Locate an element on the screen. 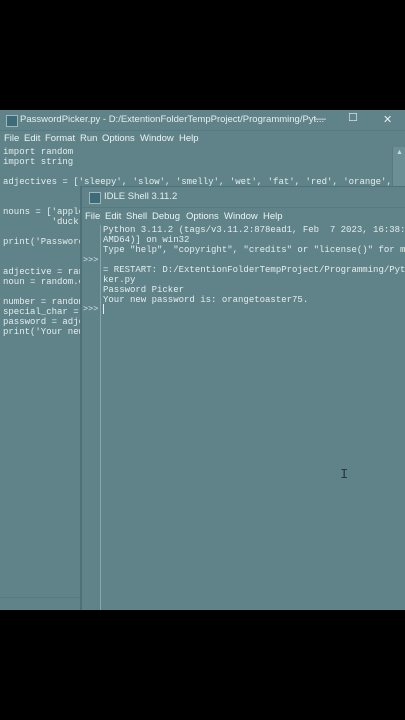  text-cursor is located at coordinates (103, 309).